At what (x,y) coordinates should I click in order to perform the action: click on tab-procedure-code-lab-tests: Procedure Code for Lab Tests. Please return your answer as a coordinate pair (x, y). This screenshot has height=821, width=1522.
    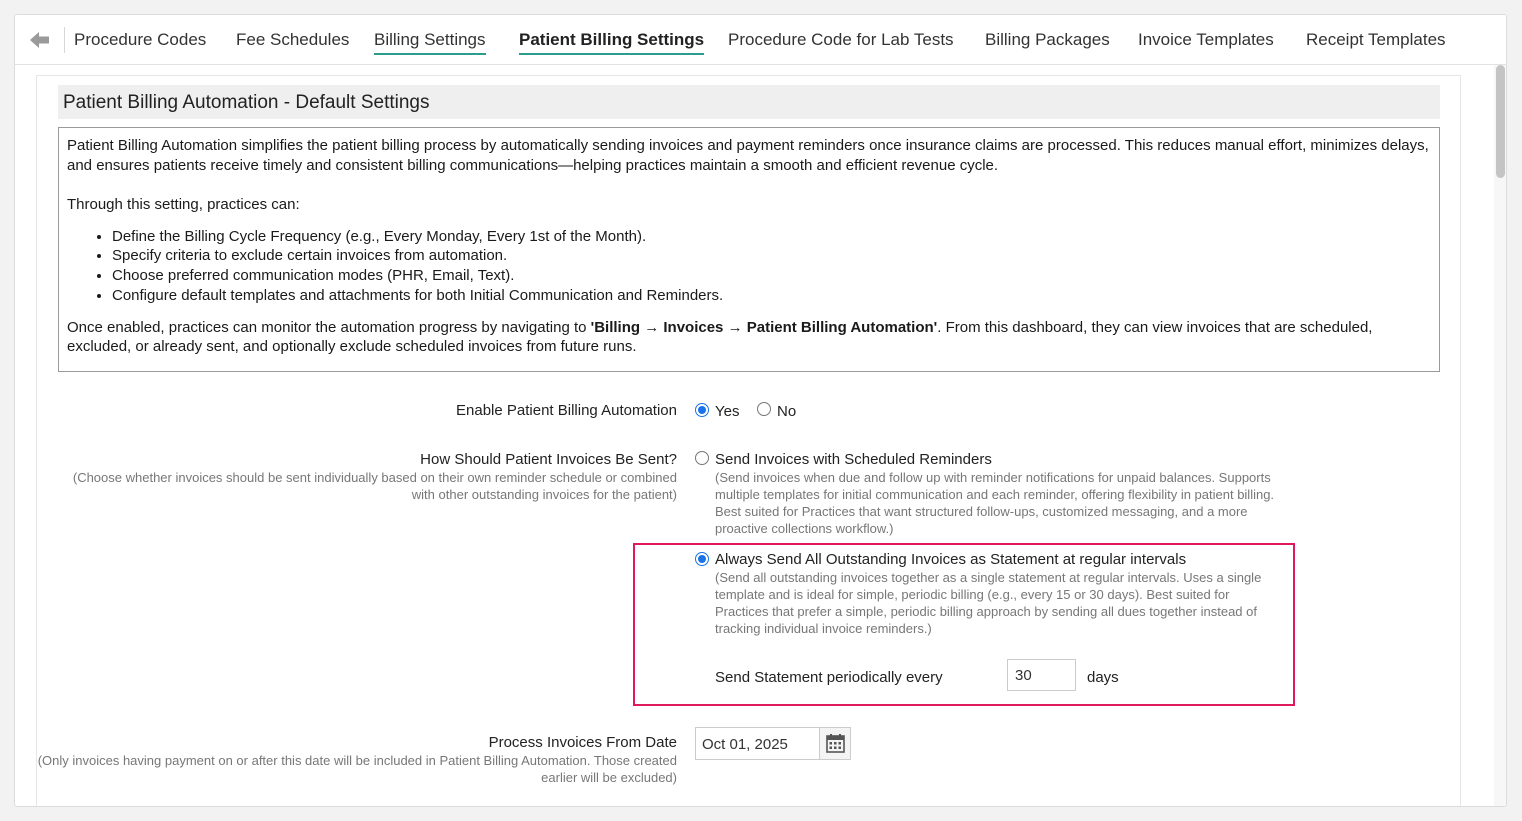
    Looking at the image, I should click on (841, 40).